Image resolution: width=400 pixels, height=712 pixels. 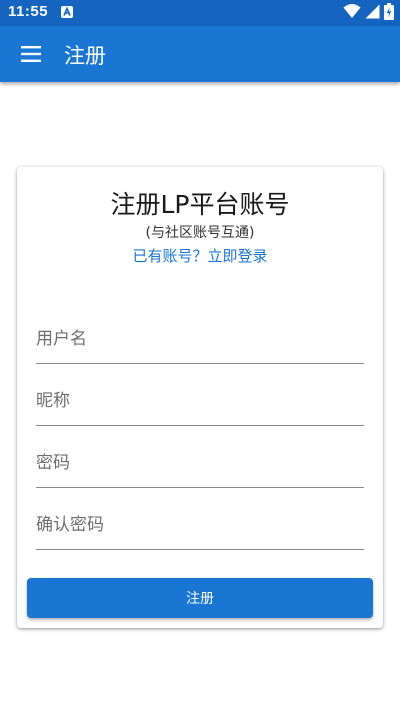 I want to click on register-button: 注册, so click(x=200, y=598).